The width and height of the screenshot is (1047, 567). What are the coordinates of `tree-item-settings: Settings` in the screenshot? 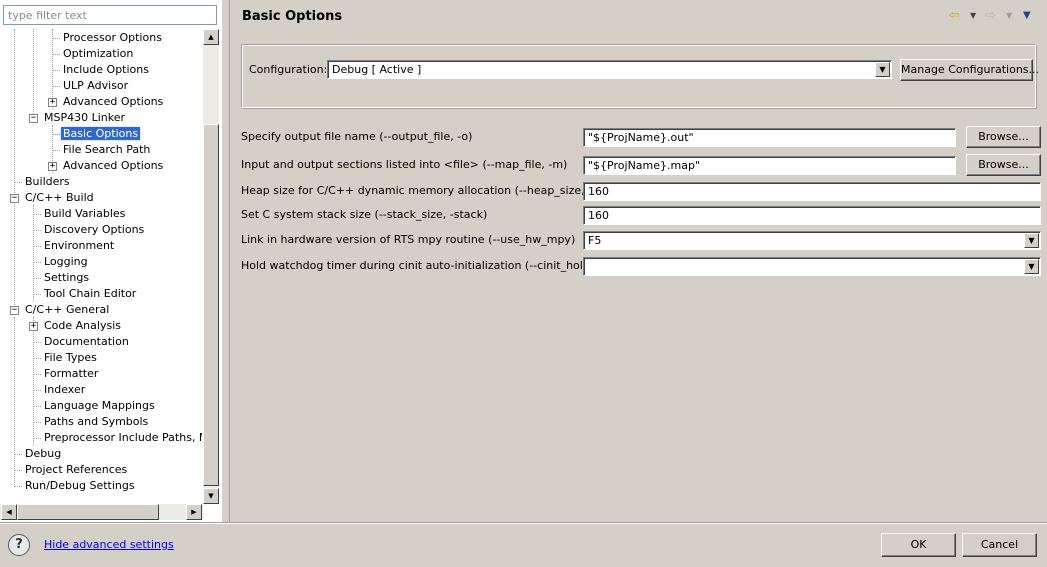 It's located at (66, 278).